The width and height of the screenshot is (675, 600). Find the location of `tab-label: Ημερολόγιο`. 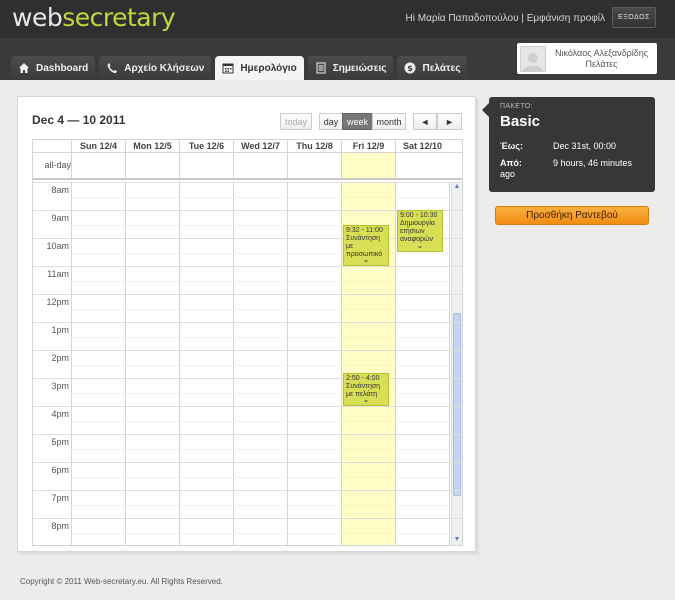

tab-label: Ημερολόγιο is located at coordinates (268, 68).